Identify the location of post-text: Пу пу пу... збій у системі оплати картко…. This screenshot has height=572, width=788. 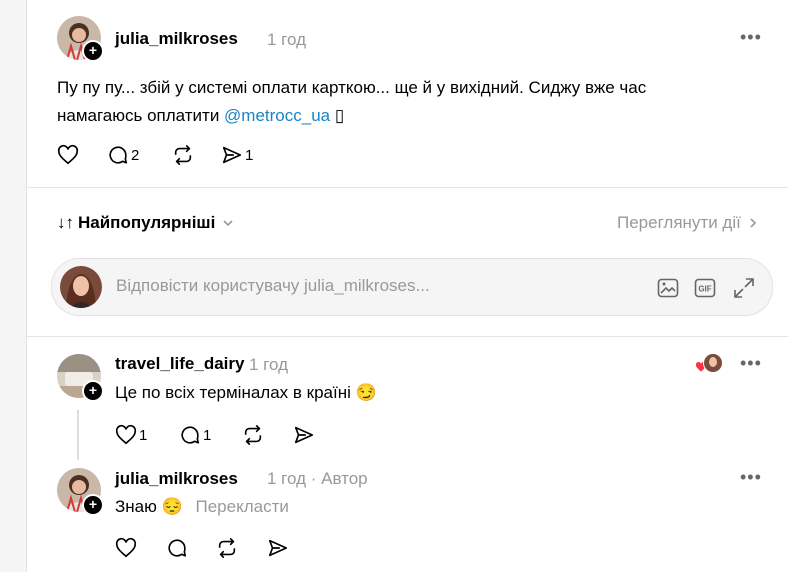
(377, 102).